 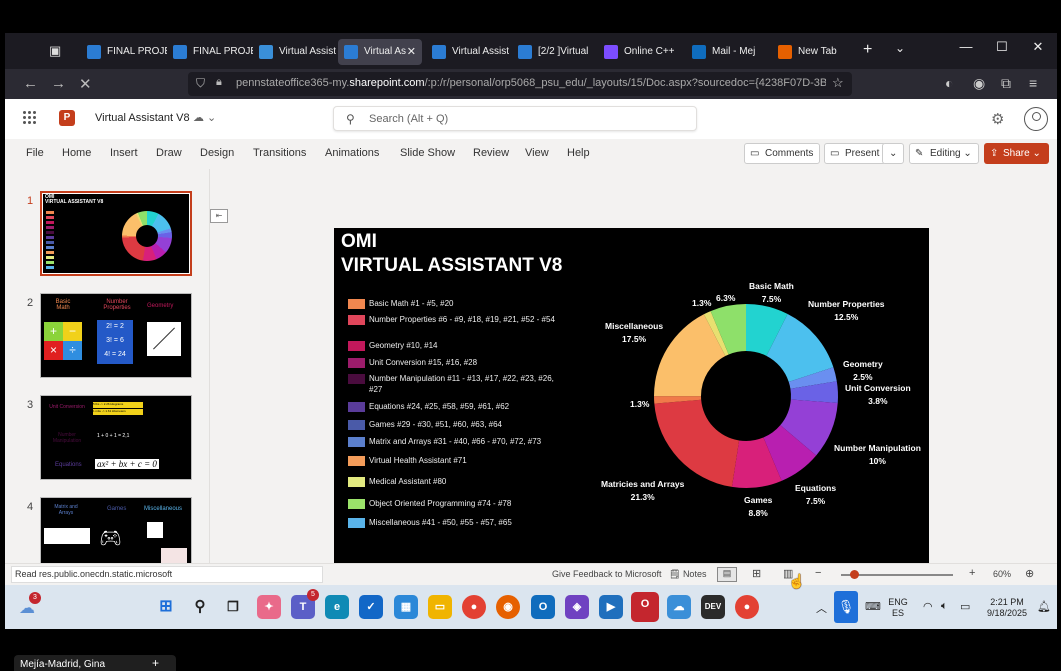 What do you see at coordinates (747, 607) in the screenshot?
I see `chrome-profile-icon: ●` at bounding box center [747, 607].